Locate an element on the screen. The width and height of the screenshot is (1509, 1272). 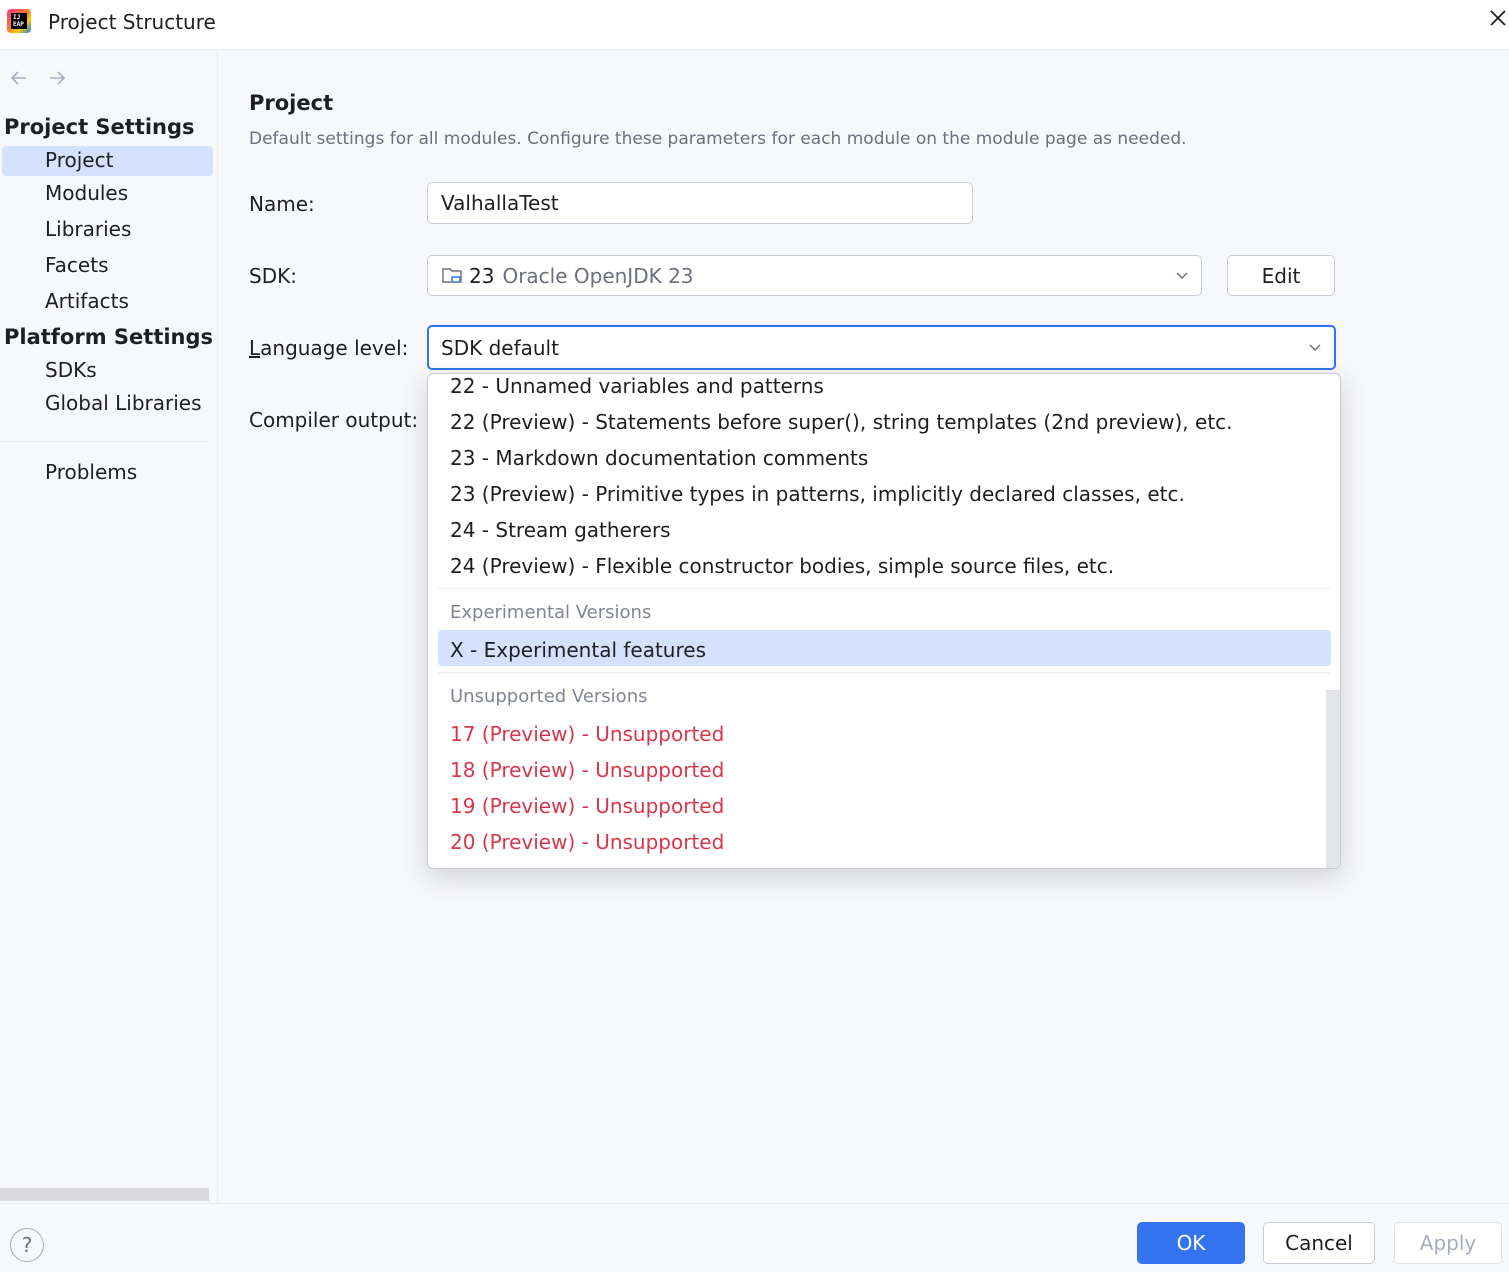
sidebar-item-libraries: Libraries is located at coordinates (88, 229).